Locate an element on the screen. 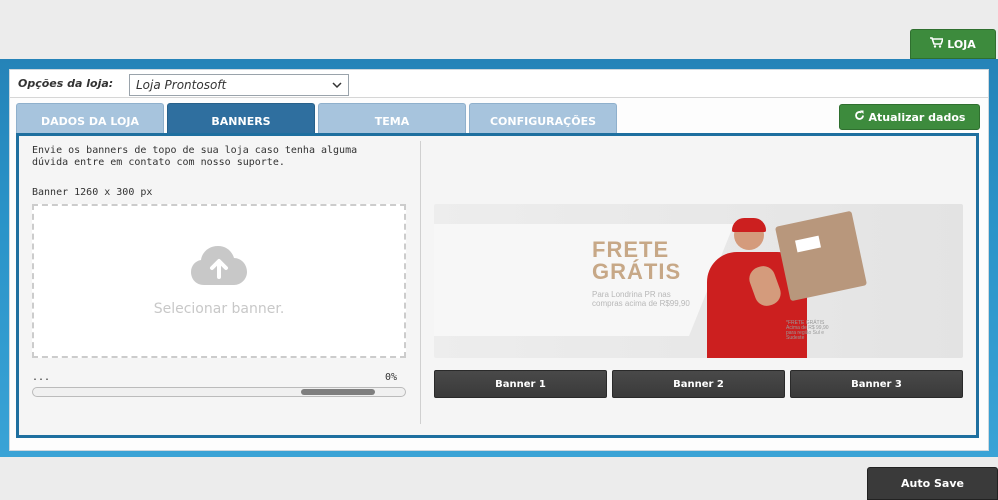  upload-percent: 0% is located at coordinates (391, 377).